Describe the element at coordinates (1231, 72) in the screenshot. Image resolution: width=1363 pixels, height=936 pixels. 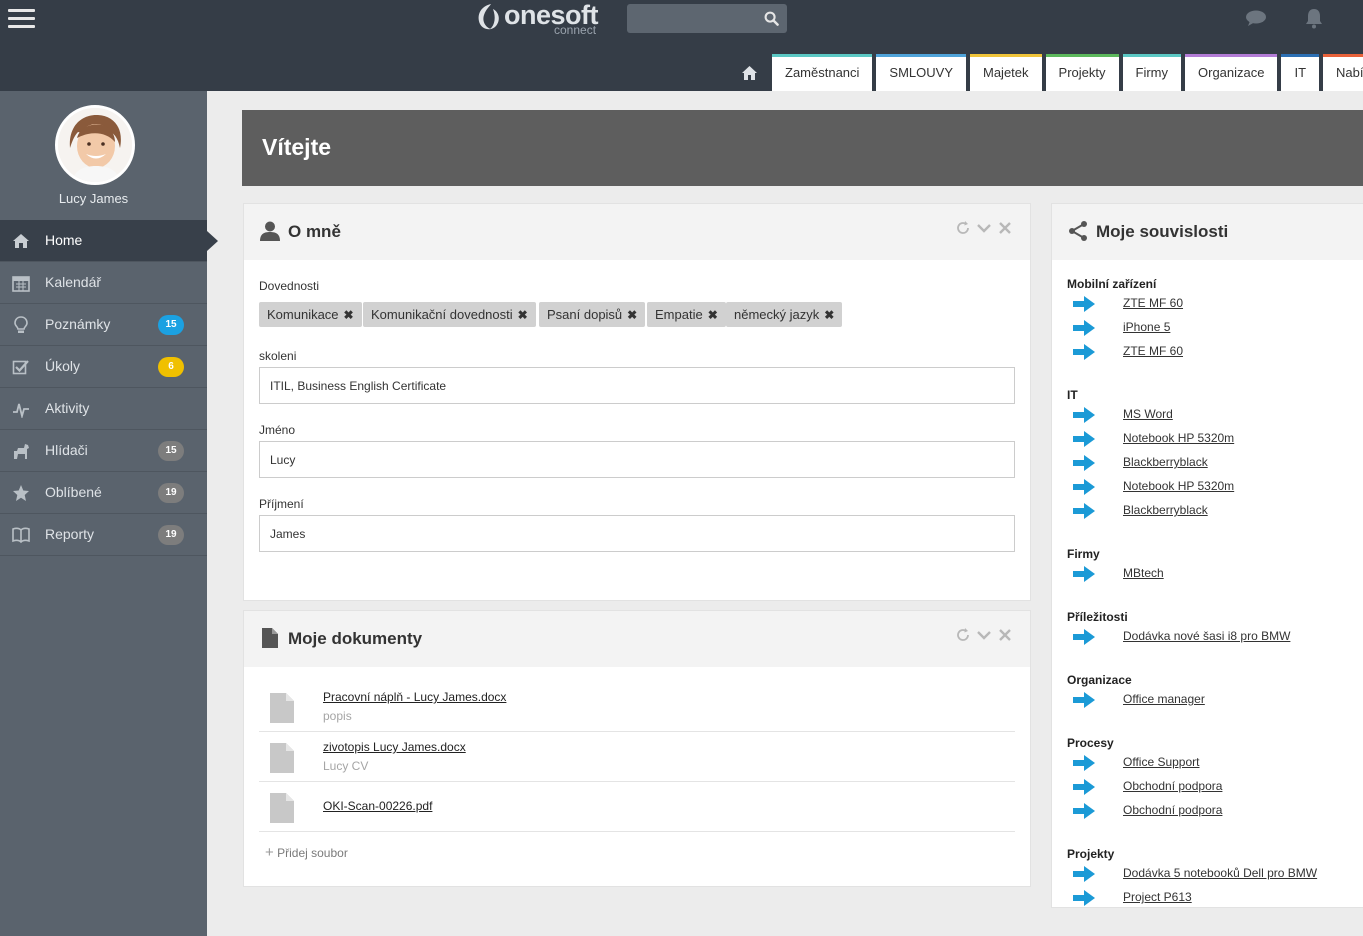
I see `tab-organizace: Organizace` at that location.